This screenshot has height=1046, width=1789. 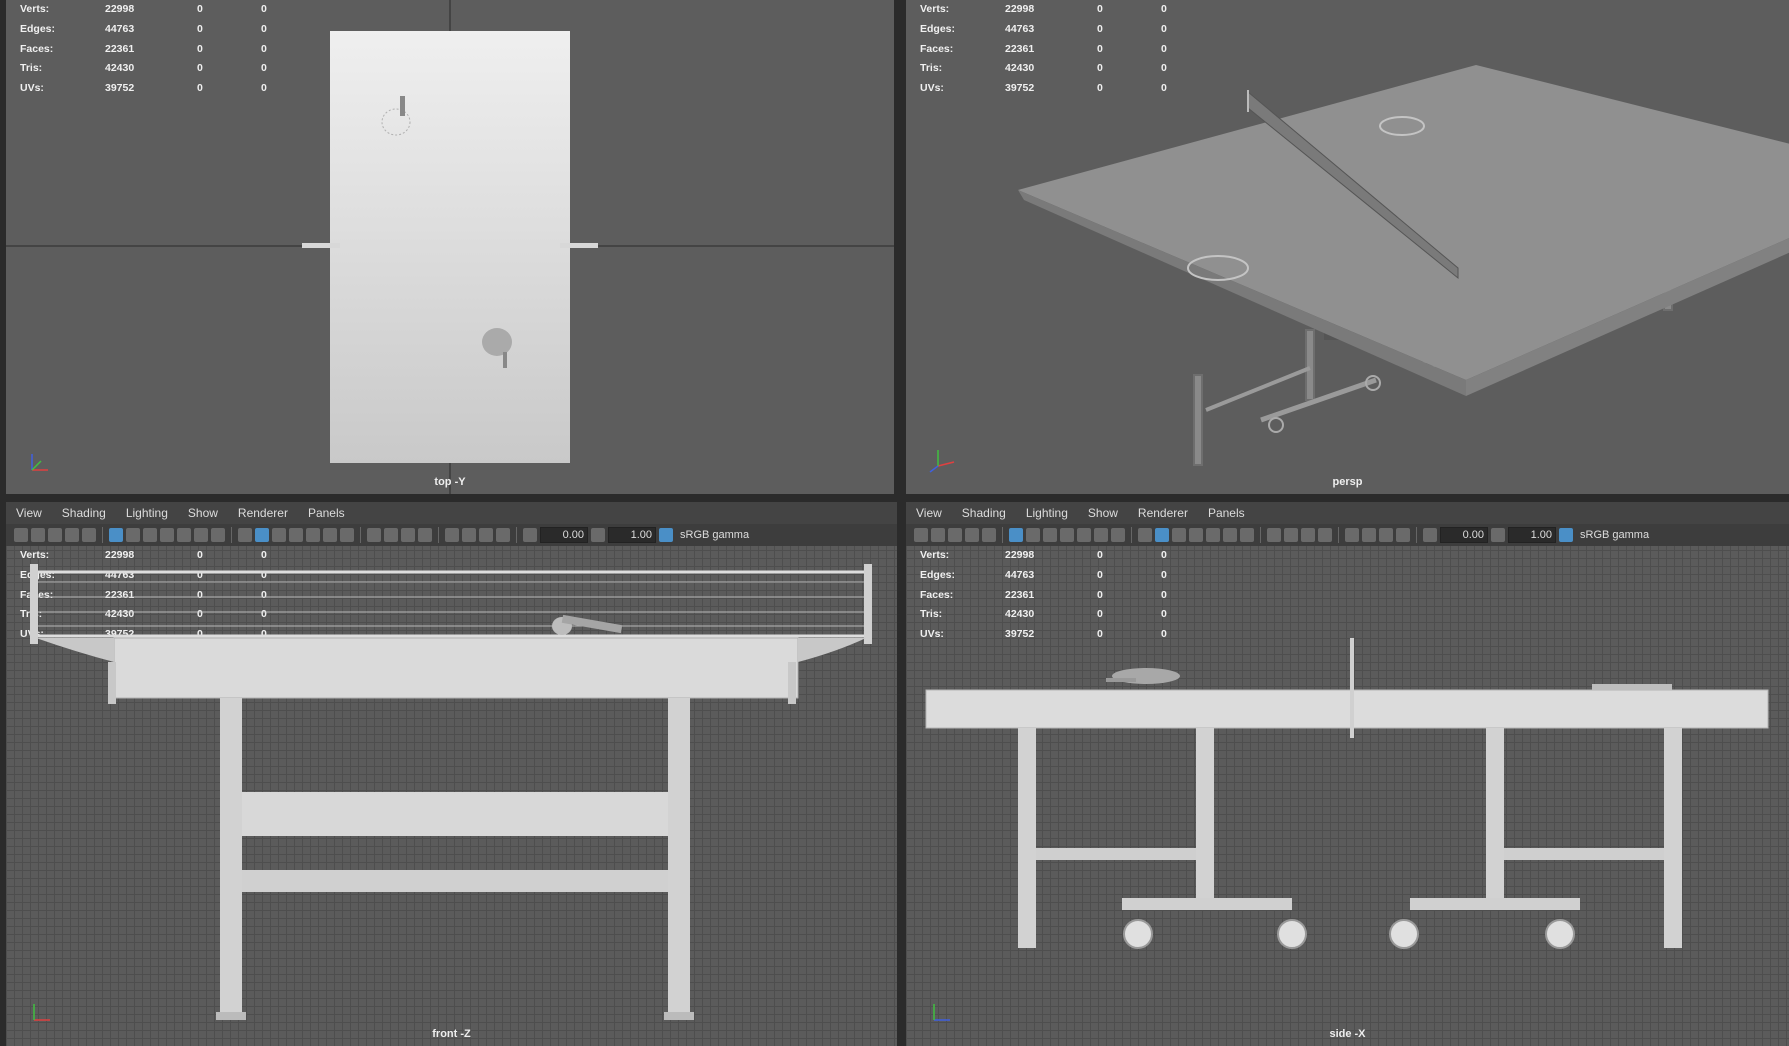 I want to click on viewport-divider-h, so click(x=894, y=498).